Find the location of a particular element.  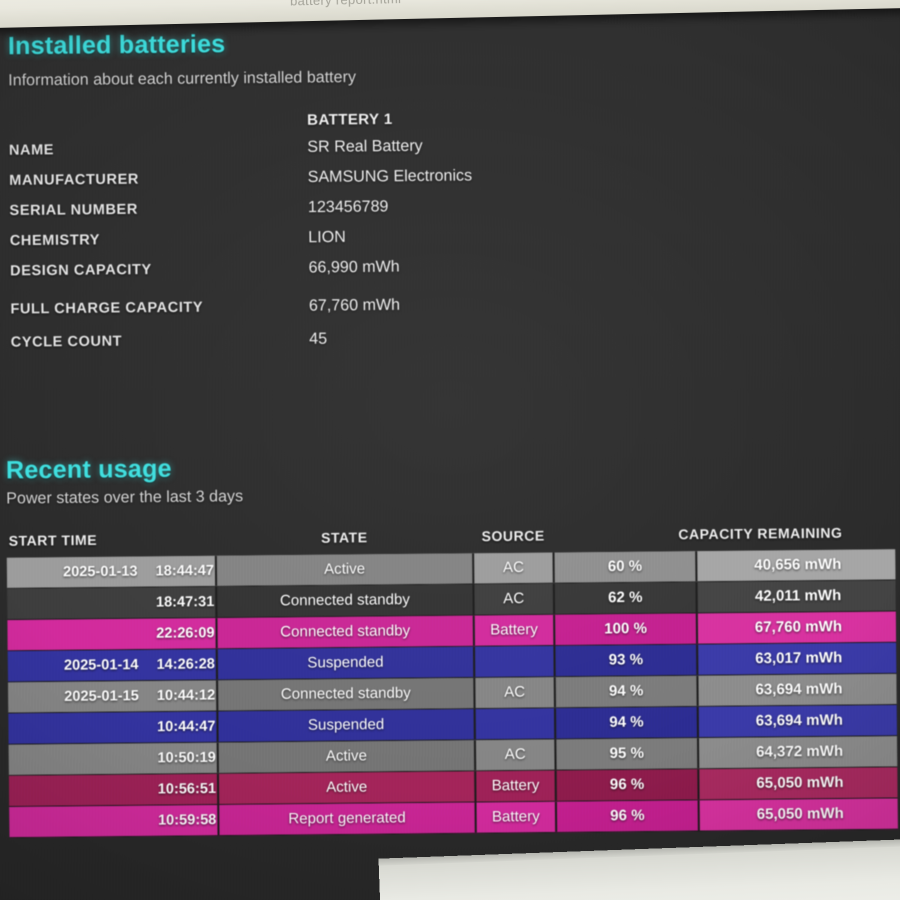

cell-time: 22:26:09 is located at coordinates (185, 633).